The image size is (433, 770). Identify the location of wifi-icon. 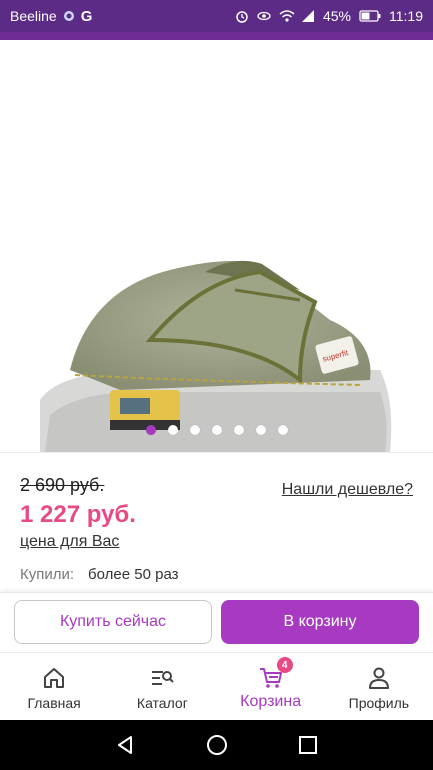
(287, 16).